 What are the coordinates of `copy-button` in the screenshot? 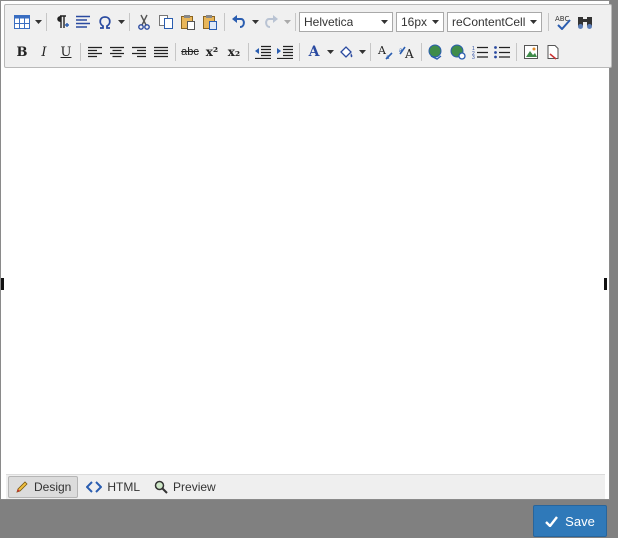 It's located at (166, 22).